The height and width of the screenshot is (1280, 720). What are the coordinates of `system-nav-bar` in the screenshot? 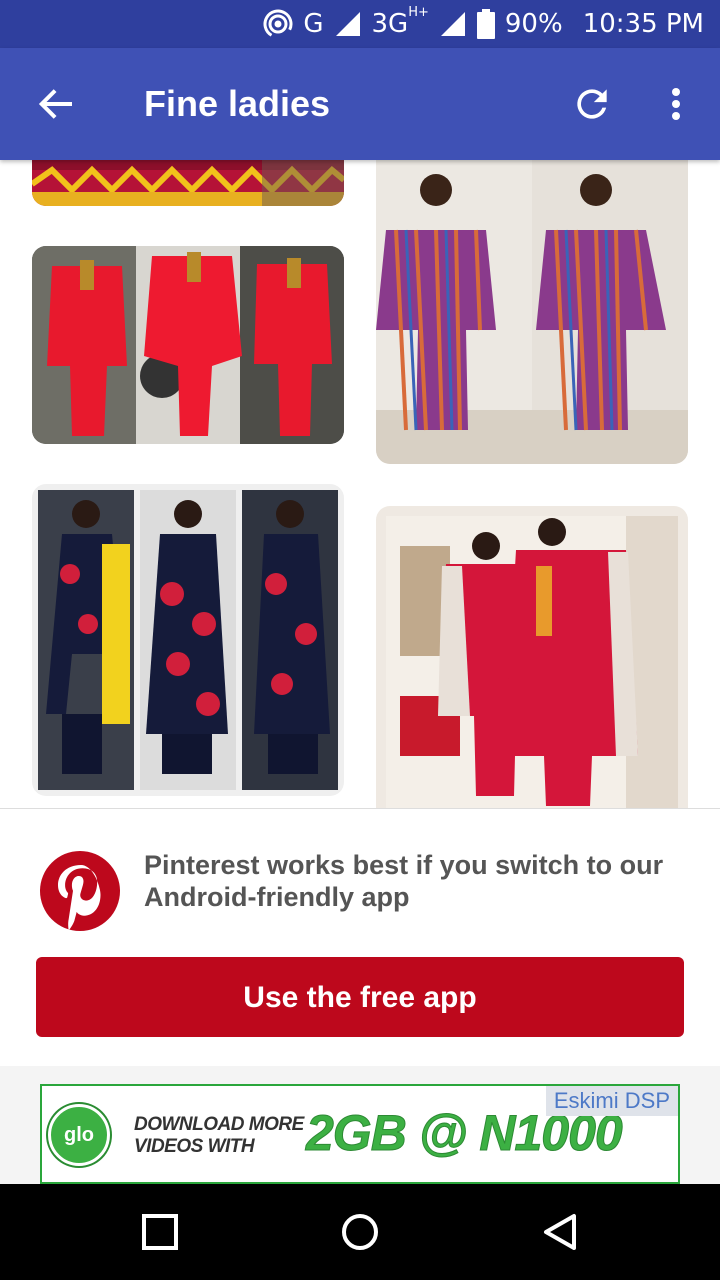 It's located at (360, 1232).